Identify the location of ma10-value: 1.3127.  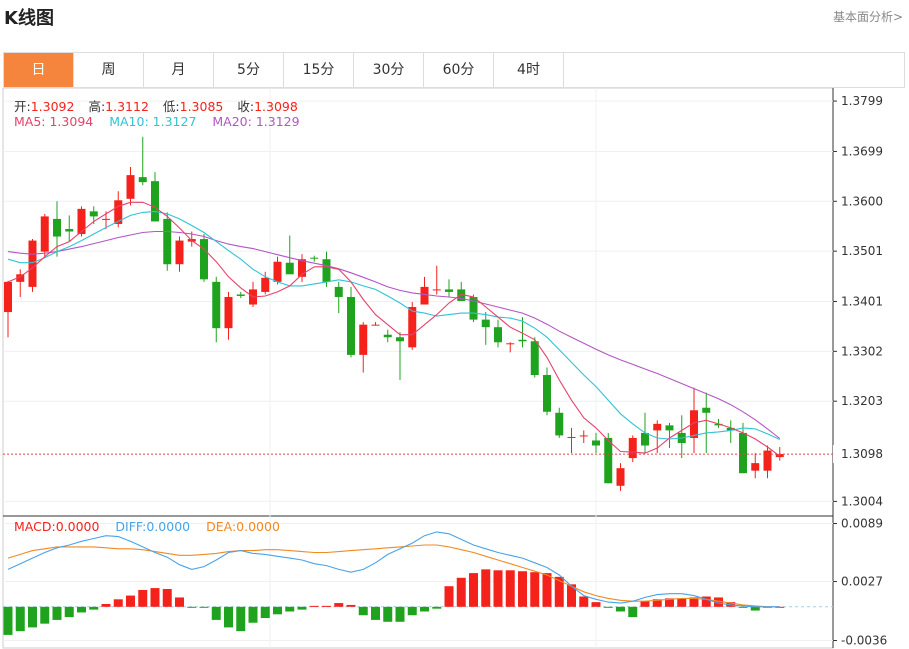
(174, 121).